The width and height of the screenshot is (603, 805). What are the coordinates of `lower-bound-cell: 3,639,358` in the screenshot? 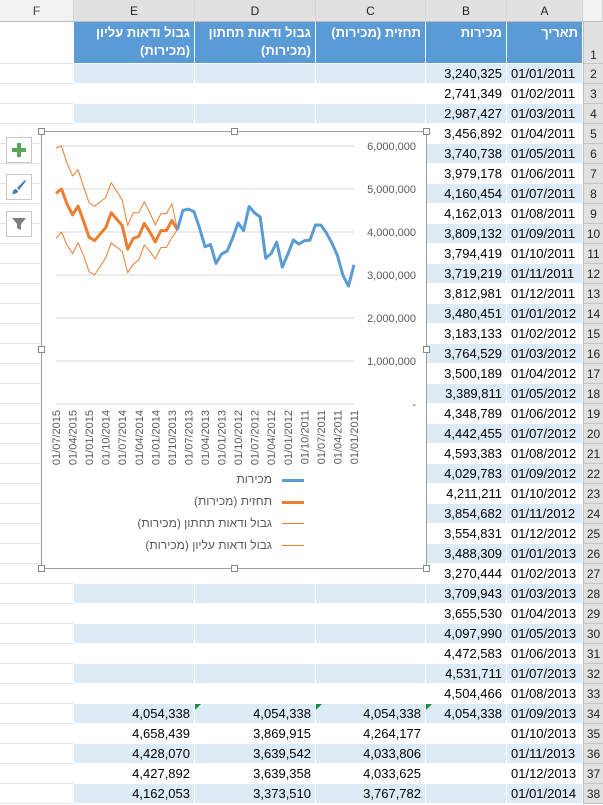 It's located at (255, 774).